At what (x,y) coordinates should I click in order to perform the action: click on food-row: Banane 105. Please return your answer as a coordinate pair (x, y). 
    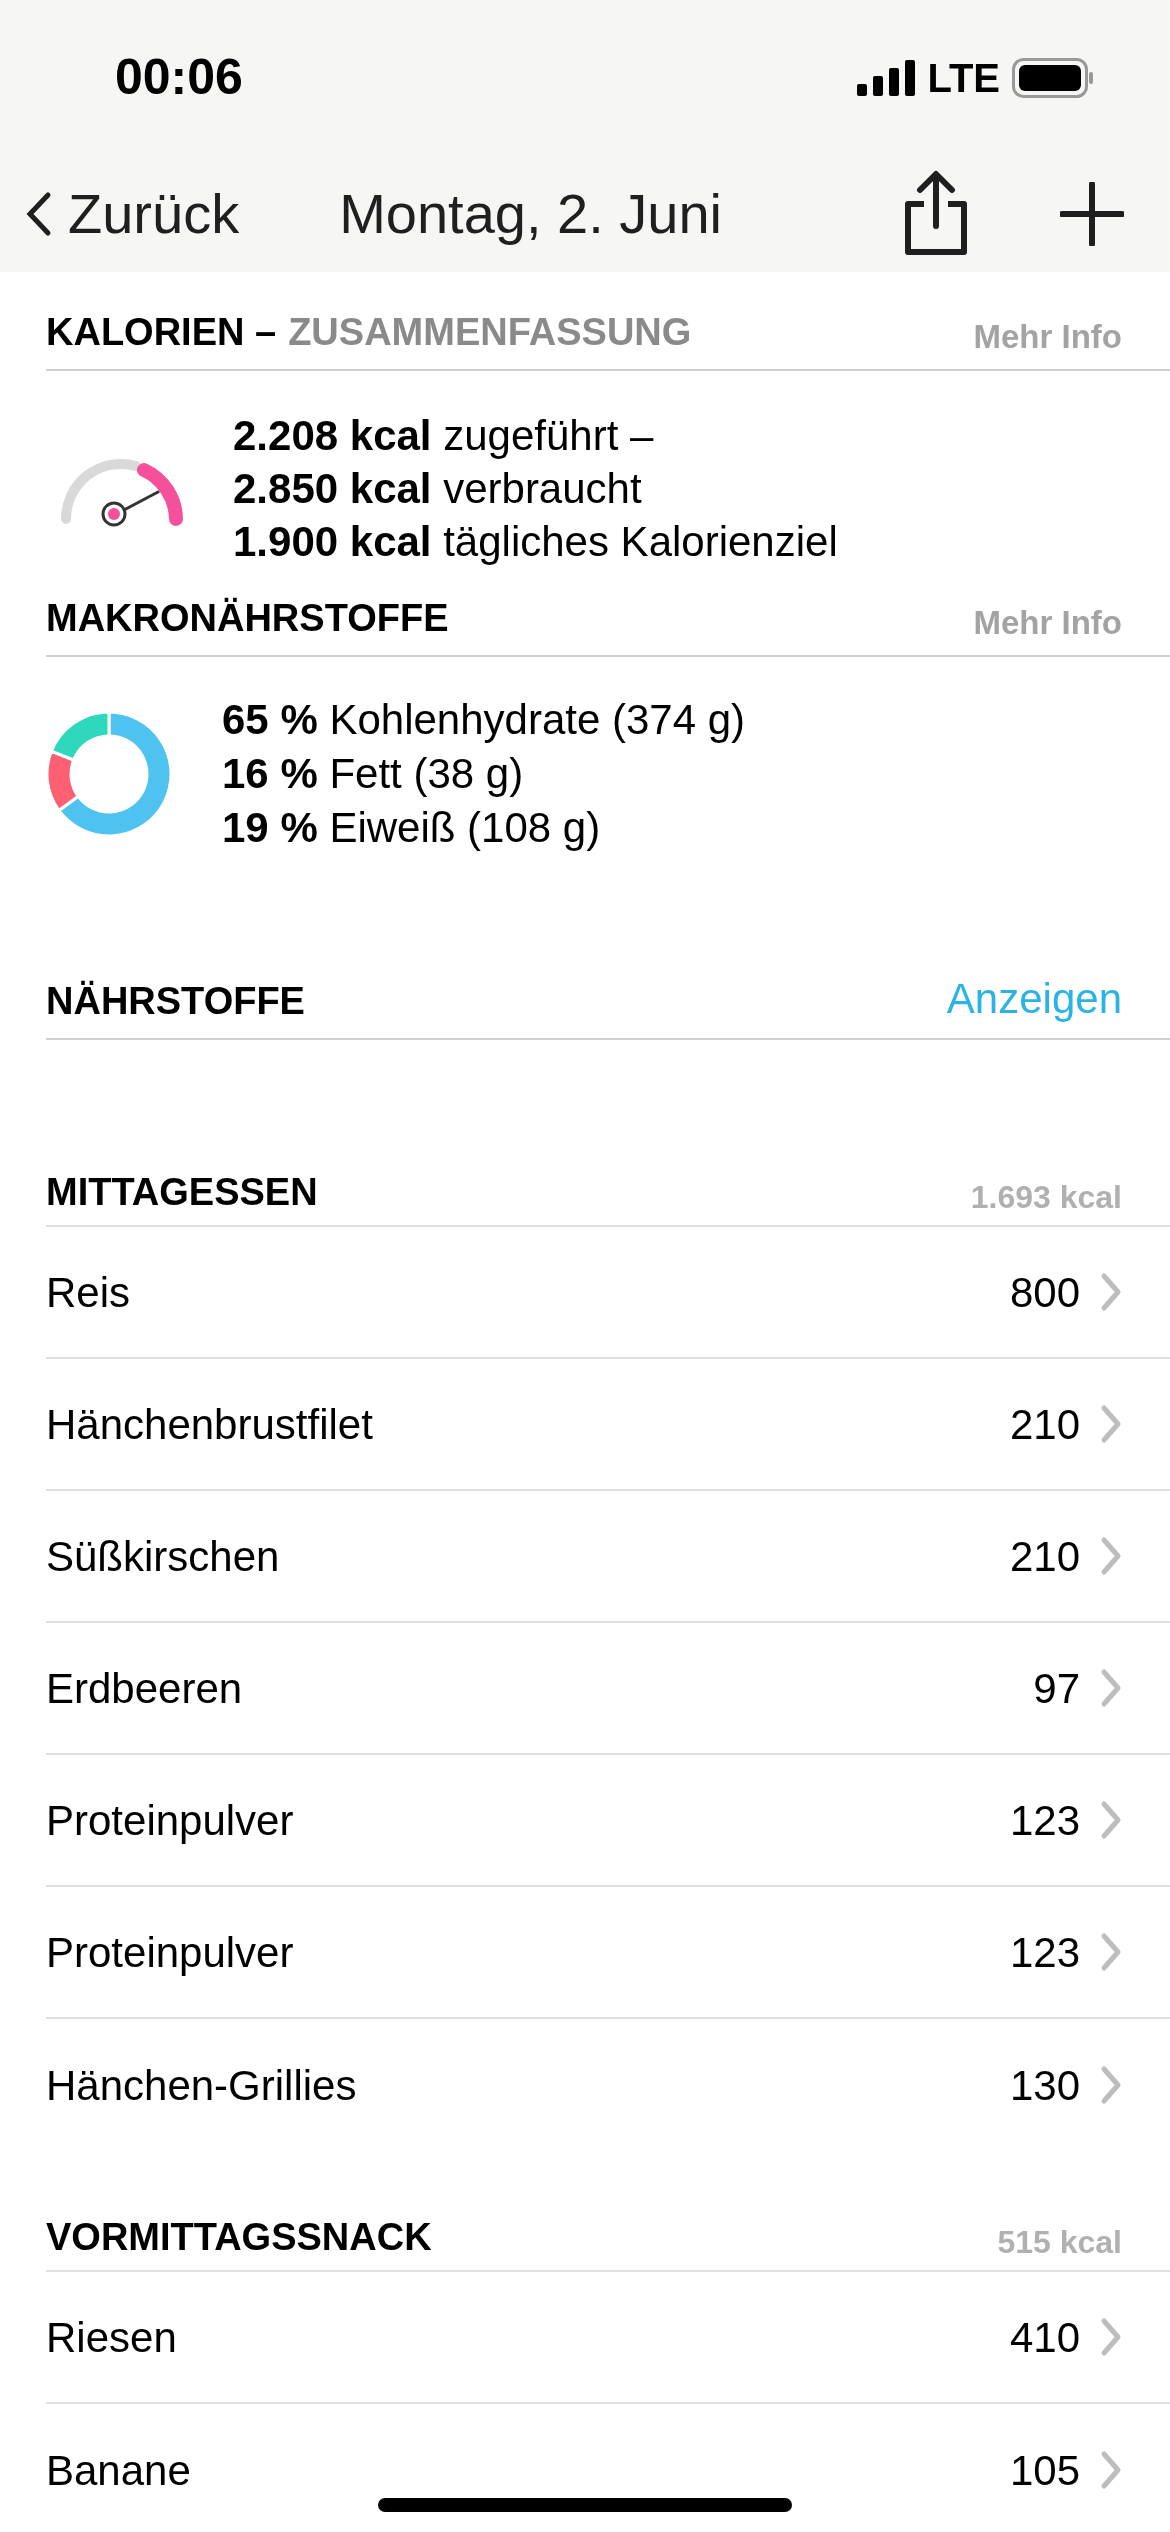
    Looking at the image, I should click on (608, 2468).